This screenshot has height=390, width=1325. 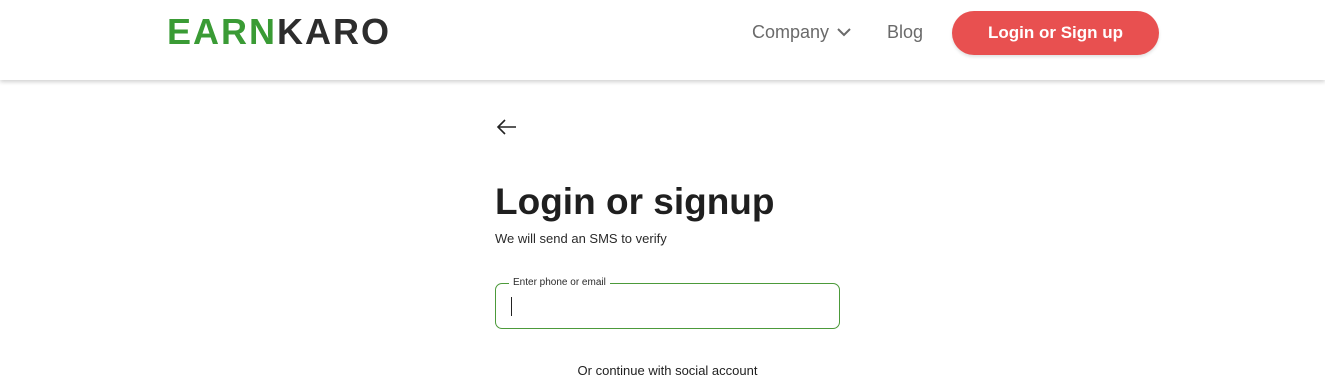 I want to click on back-arrow-icon, so click(x=507, y=127).